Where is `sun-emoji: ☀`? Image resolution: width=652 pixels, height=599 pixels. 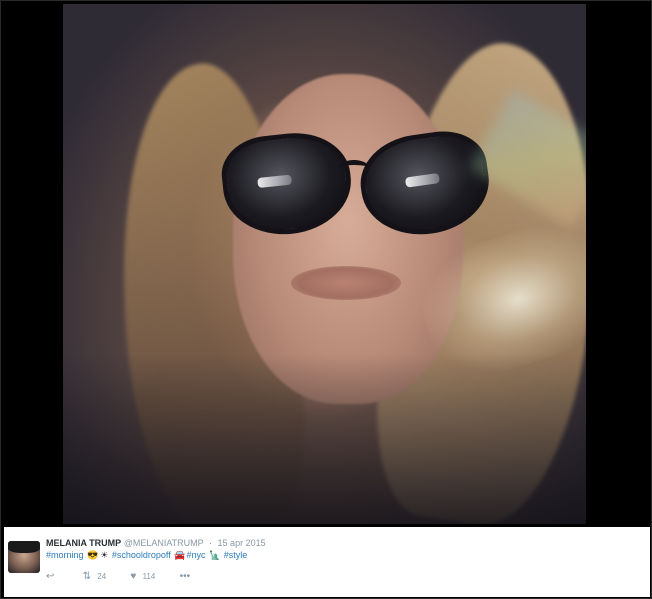
sun-emoji: ☀ is located at coordinates (104, 555).